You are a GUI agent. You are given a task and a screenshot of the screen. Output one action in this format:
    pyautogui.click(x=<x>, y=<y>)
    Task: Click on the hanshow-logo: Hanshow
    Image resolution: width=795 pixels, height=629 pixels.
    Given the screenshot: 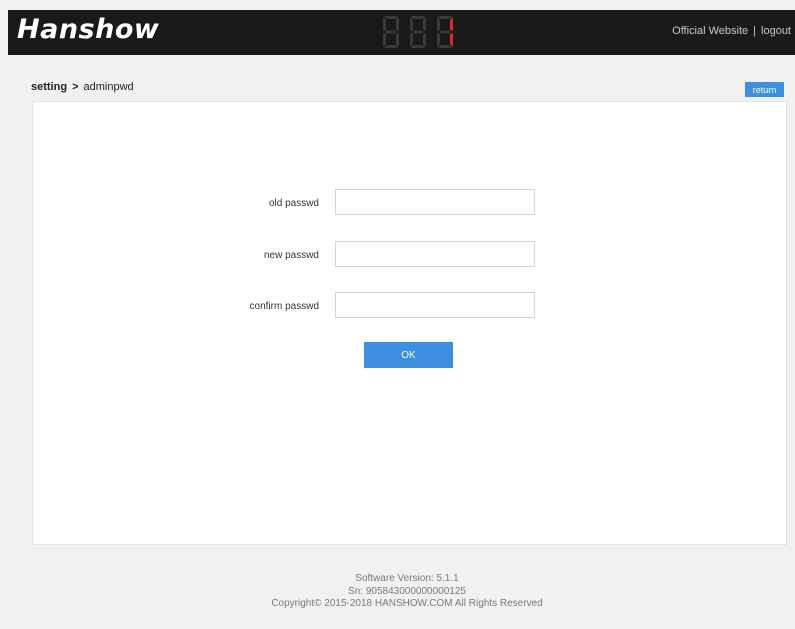 What is the action you would take?
    pyautogui.click(x=88, y=29)
    